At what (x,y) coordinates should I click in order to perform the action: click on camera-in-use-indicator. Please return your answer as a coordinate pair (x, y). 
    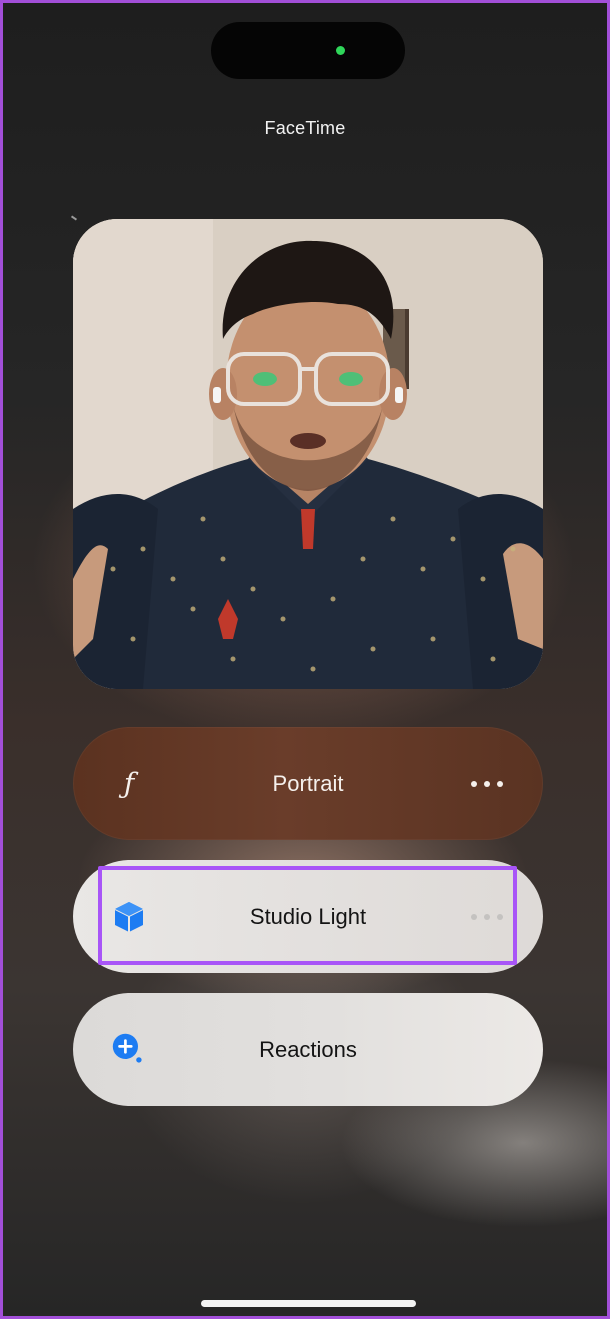
    Looking at the image, I should click on (340, 50).